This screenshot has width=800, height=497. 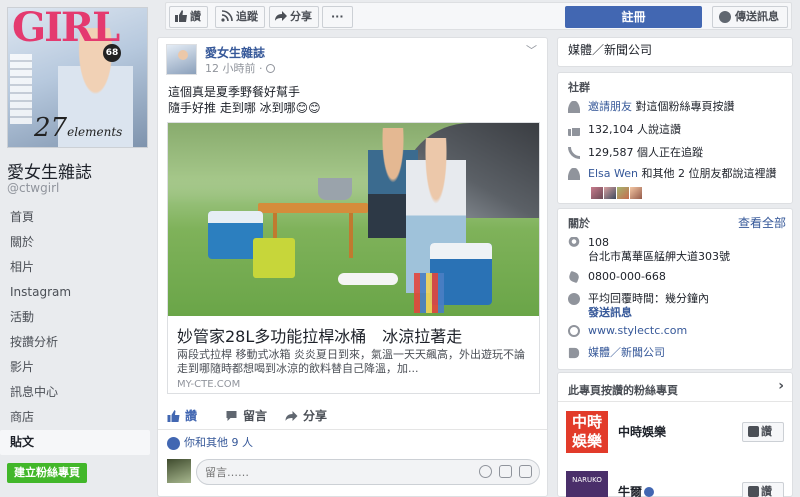 I want to click on invite-friends-row: 邀請朋友 對這個粉絲專頁按讚, so click(x=651, y=107).